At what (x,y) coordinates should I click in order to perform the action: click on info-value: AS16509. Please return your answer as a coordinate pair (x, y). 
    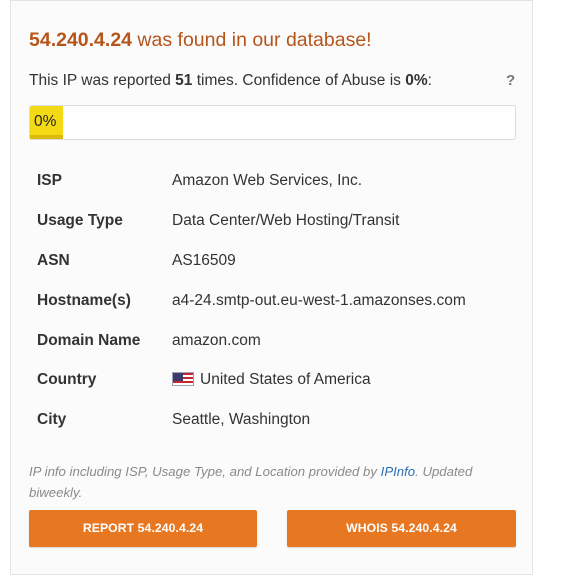
    Looking at the image, I should click on (204, 260).